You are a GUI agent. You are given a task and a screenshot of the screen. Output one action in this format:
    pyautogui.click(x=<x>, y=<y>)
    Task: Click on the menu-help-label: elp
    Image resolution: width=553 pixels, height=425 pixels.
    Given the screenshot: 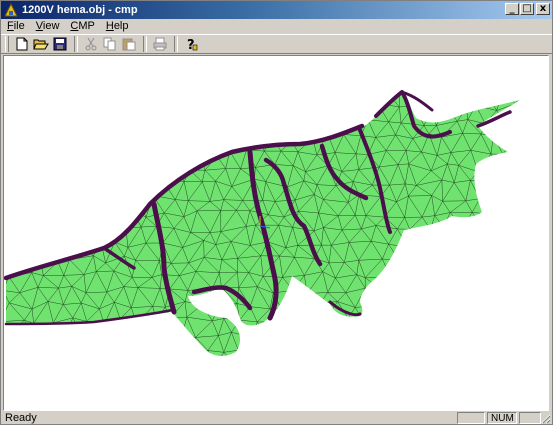 What is the action you would take?
    pyautogui.click(x=121, y=26)
    